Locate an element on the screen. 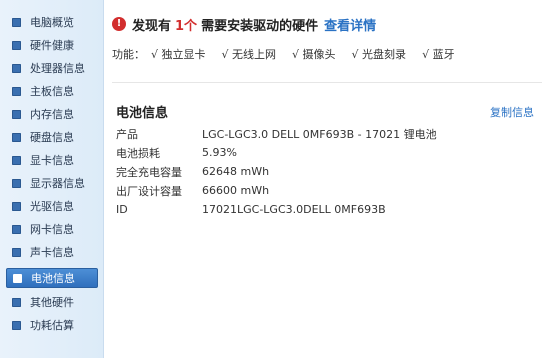 The width and height of the screenshot is (550, 358). sidebar-item-label: 电脑概览 is located at coordinates (52, 22).